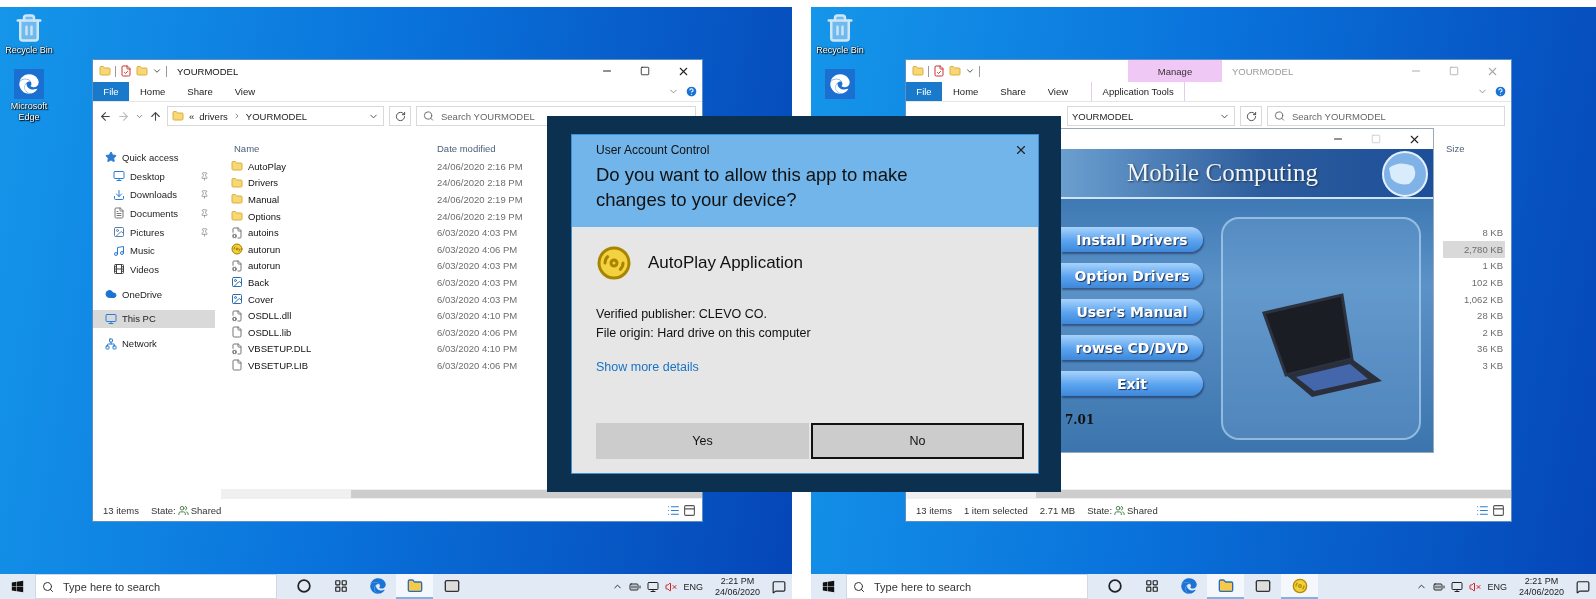 The height and width of the screenshot is (599, 1596). Describe the element at coordinates (154, 319) in the screenshot. I see `nav-item: This PC` at that location.